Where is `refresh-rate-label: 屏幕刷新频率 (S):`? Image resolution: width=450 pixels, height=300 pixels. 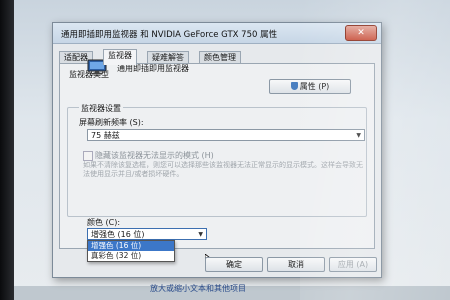
refresh-rate-label: 屏幕刷新频率 (S): is located at coordinates (111, 122).